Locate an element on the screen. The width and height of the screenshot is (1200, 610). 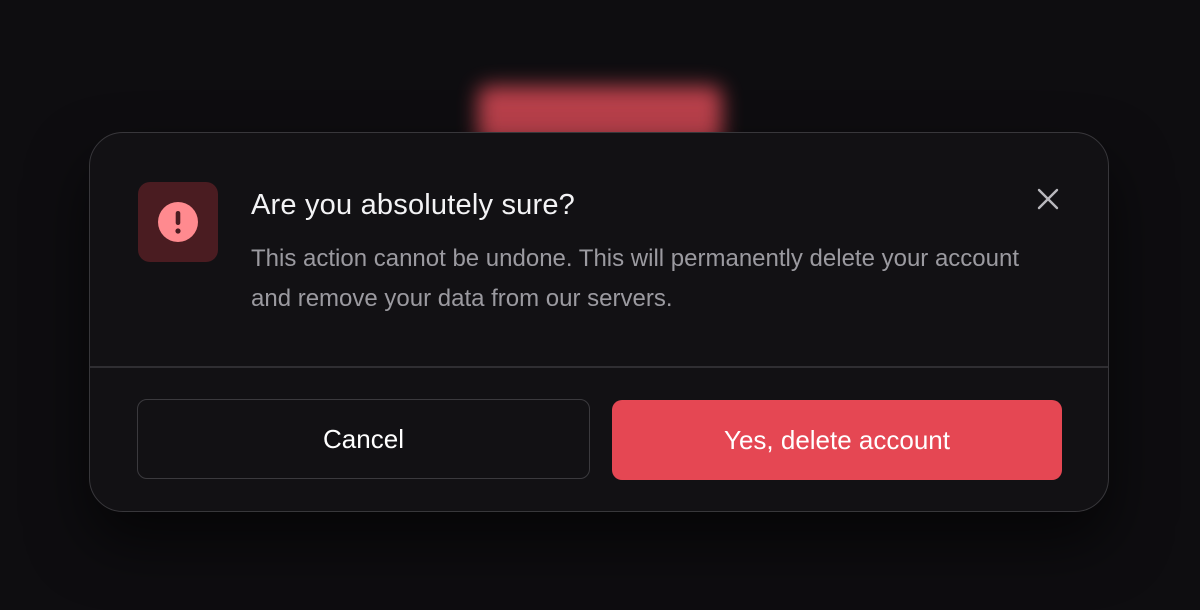
cancel-button: Cancel is located at coordinates (363, 439).